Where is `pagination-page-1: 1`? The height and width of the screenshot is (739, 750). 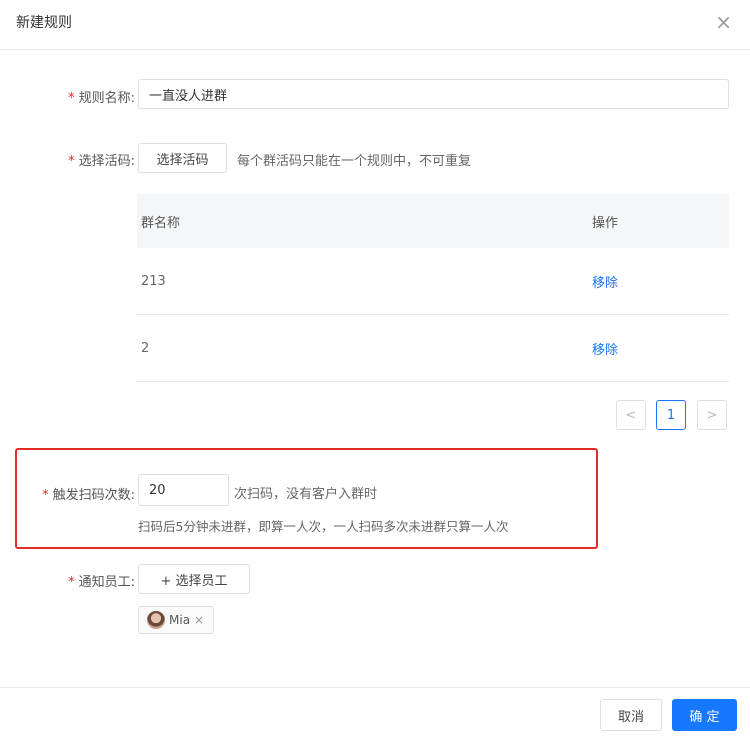
pagination-page-1: 1 is located at coordinates (671, 415).